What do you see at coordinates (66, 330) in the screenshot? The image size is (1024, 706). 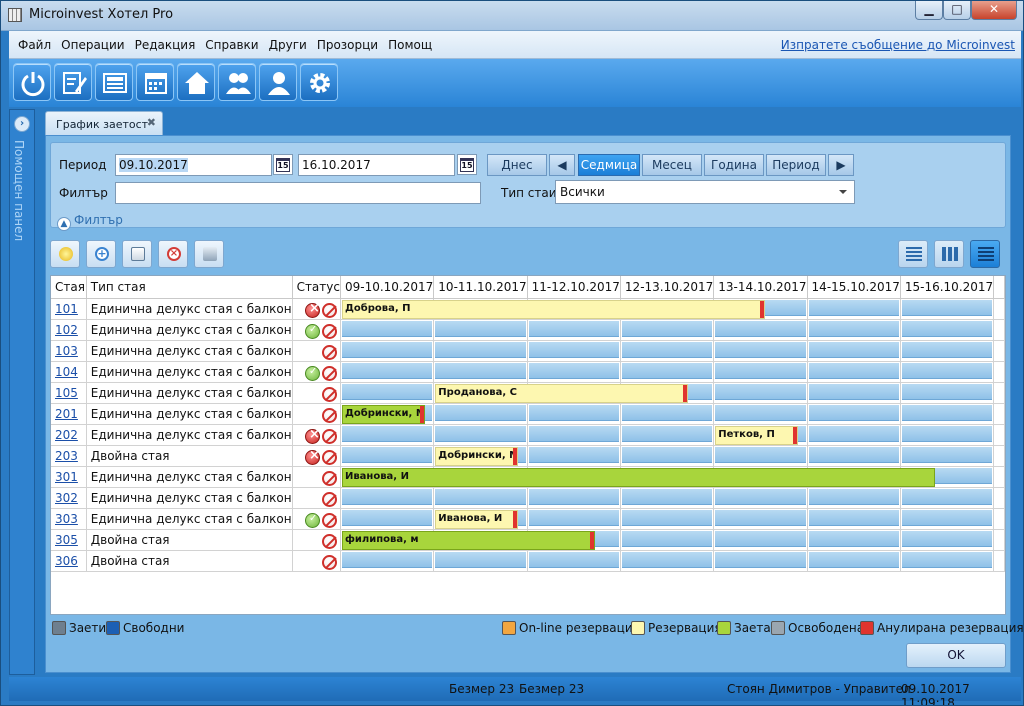 I see `room-link: 102` at bounding box center [66, 330].